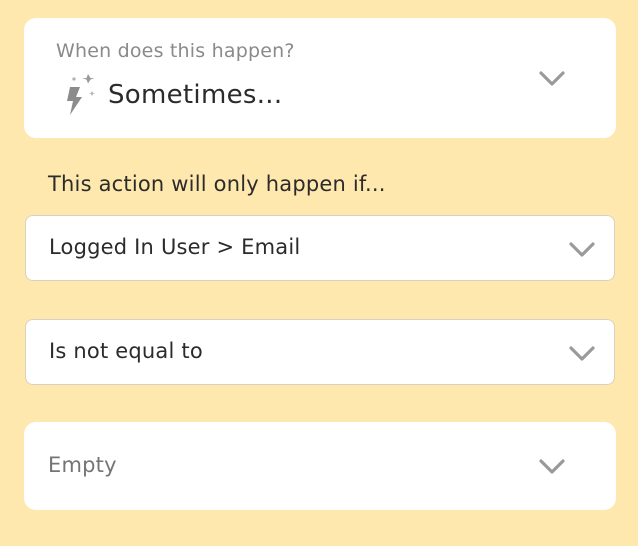 Image resolution: width=638 pixels, height=546 pixels. Describe the element at coordinates (82, 465) in the screenshot. I see `condition-value-placeholder: Empty` at that location.